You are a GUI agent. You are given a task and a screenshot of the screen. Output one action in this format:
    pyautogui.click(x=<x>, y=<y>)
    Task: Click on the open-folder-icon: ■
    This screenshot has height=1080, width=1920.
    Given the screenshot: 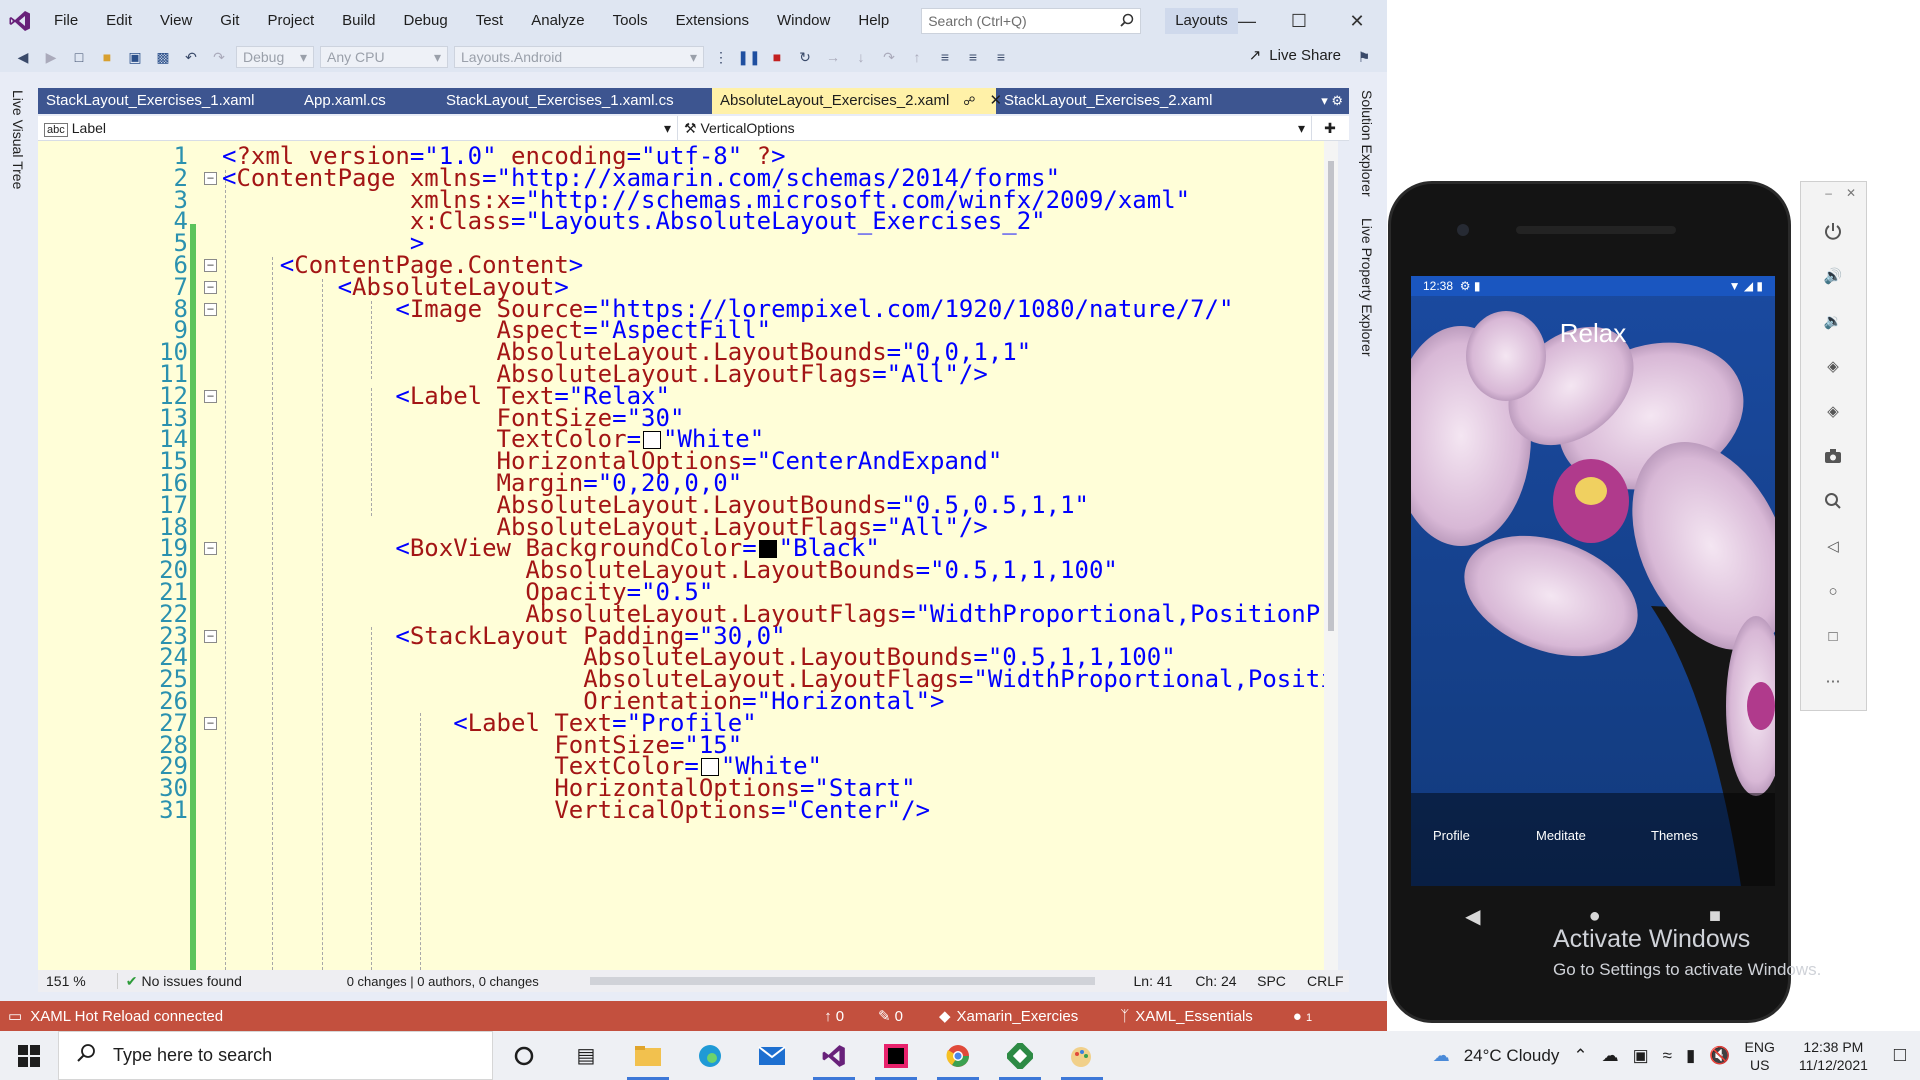 What is the action you would take?
    pyautogui.click(x=107, y=57)
    